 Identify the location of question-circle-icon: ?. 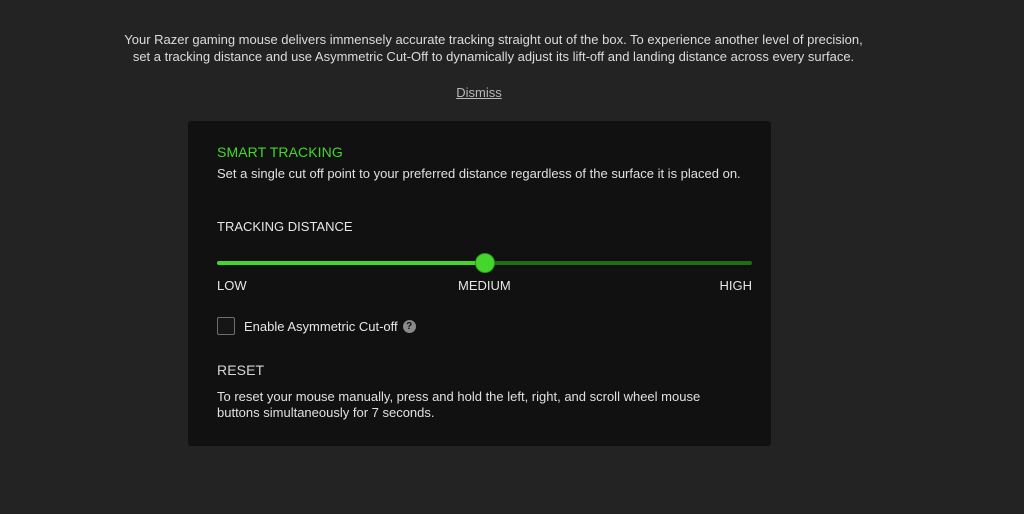
(409, 326).